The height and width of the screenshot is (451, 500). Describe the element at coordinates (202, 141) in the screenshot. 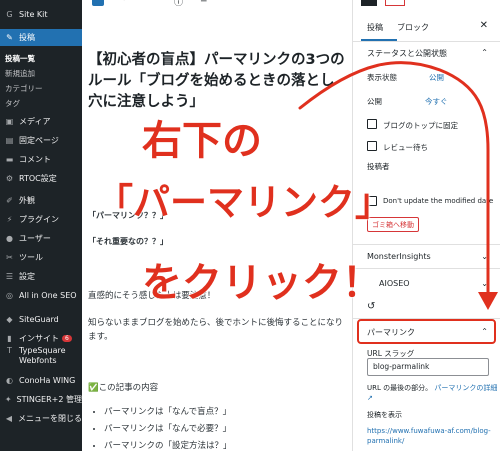

I see `annotation-line-1: 右下の` at that location.